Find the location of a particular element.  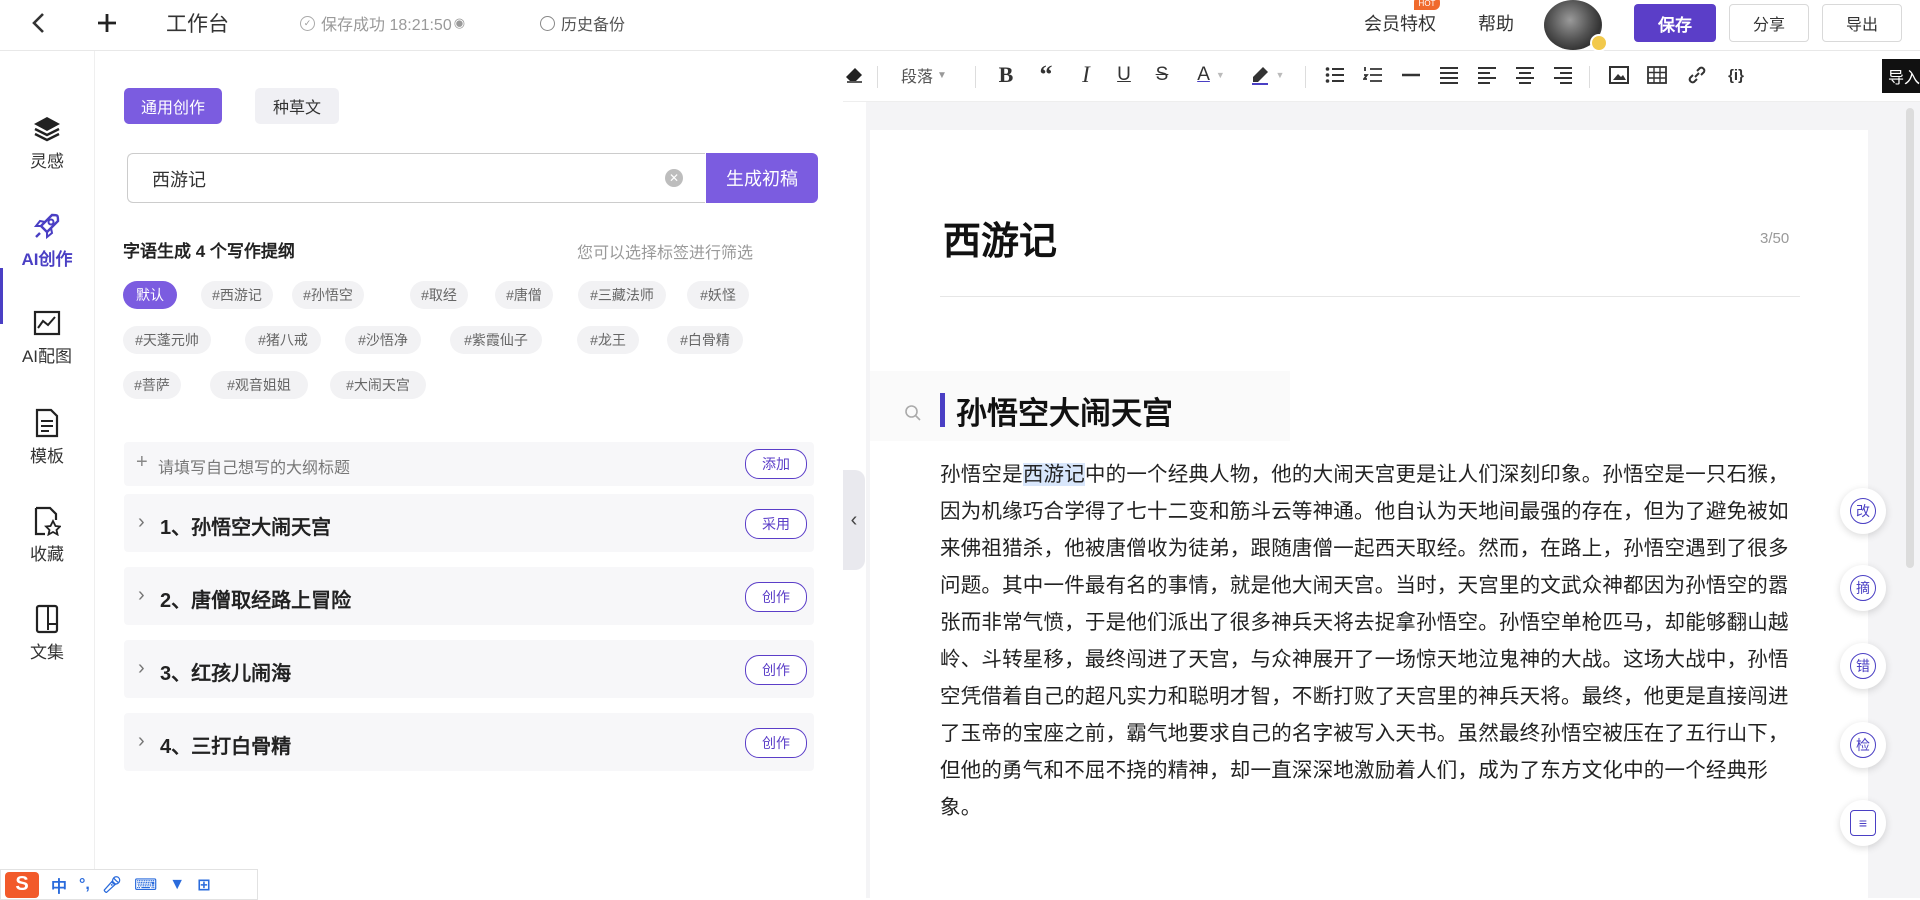

help-button: 帮助 is located at coordinates (1496, 23).